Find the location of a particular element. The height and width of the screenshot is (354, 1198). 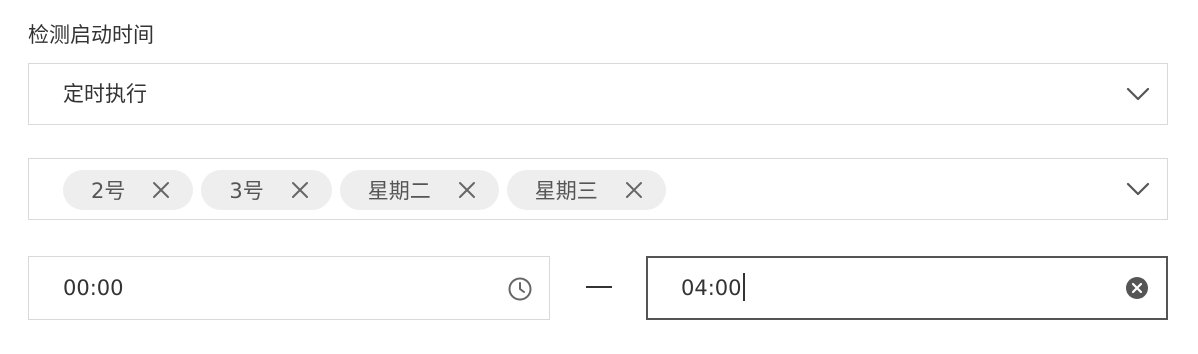

end-time-value: 04:00 is located at coordinates (713, 288).